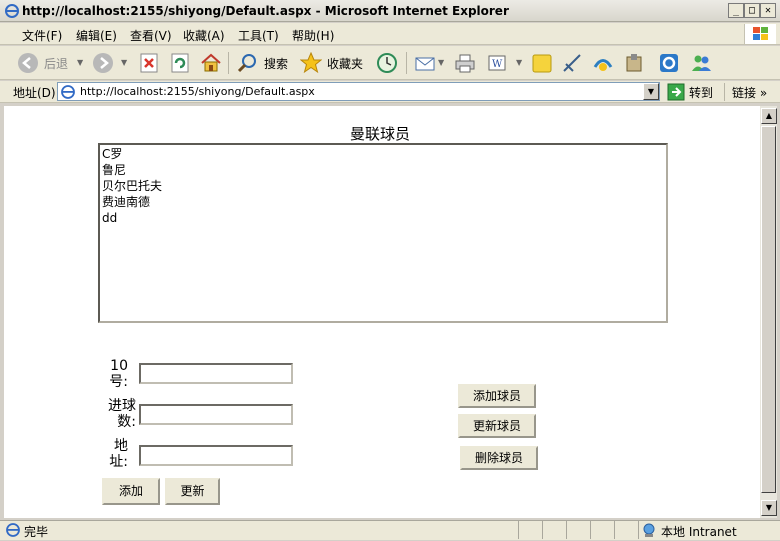 This screenshot has width=780, height=541. What do you see at coordinates (669, 63) in the screenshot?
I see `qq-icon` at bounding box center [669, 63].